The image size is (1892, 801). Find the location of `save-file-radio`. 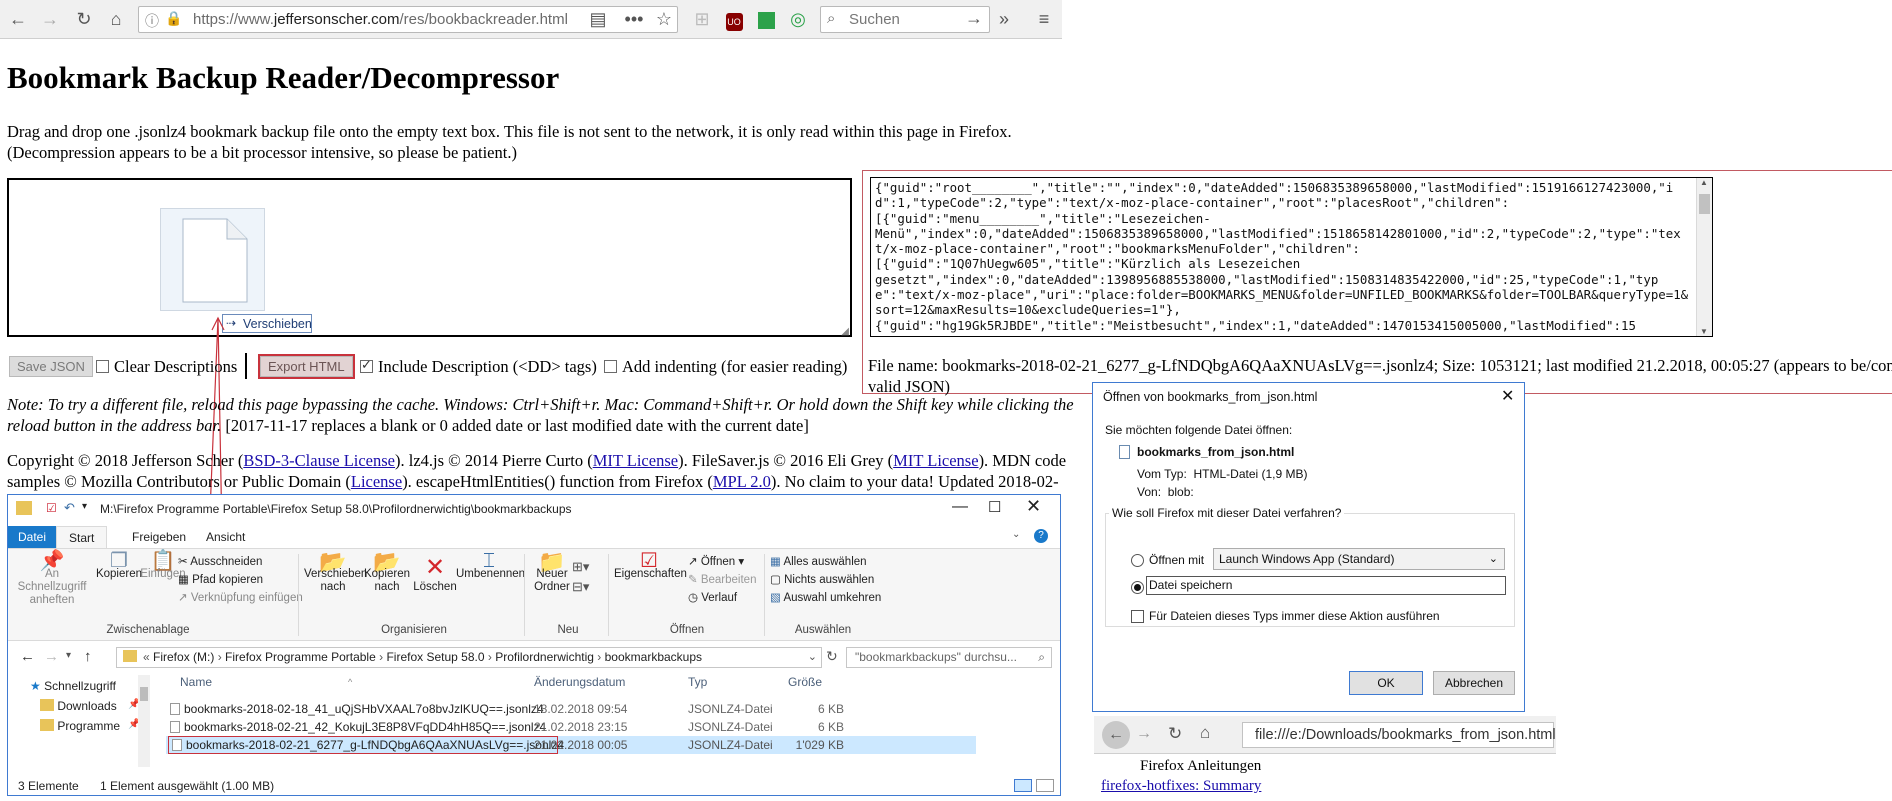

save-file-radio is located at coordinates (1137, 587).